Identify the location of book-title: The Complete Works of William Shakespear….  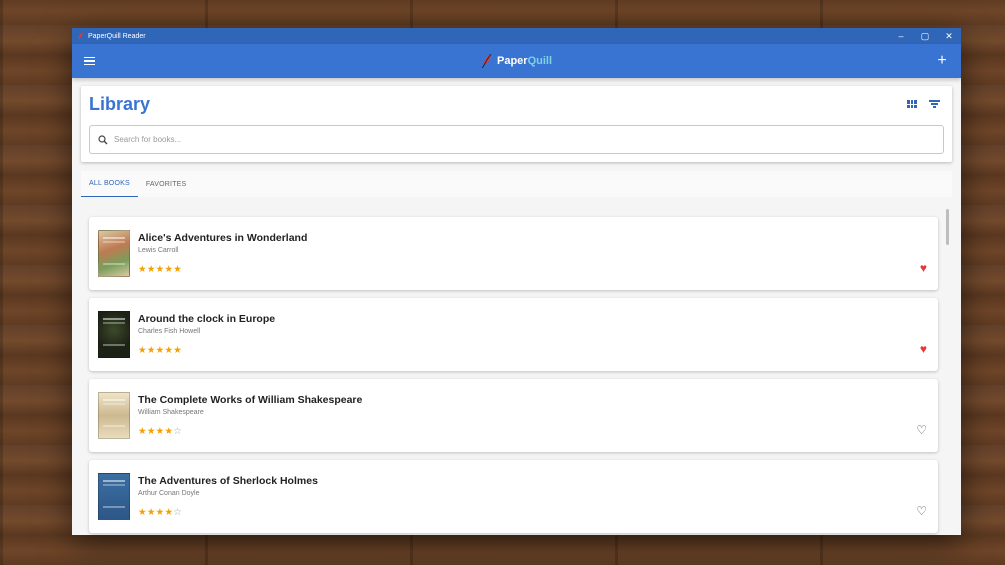
(250, 400).